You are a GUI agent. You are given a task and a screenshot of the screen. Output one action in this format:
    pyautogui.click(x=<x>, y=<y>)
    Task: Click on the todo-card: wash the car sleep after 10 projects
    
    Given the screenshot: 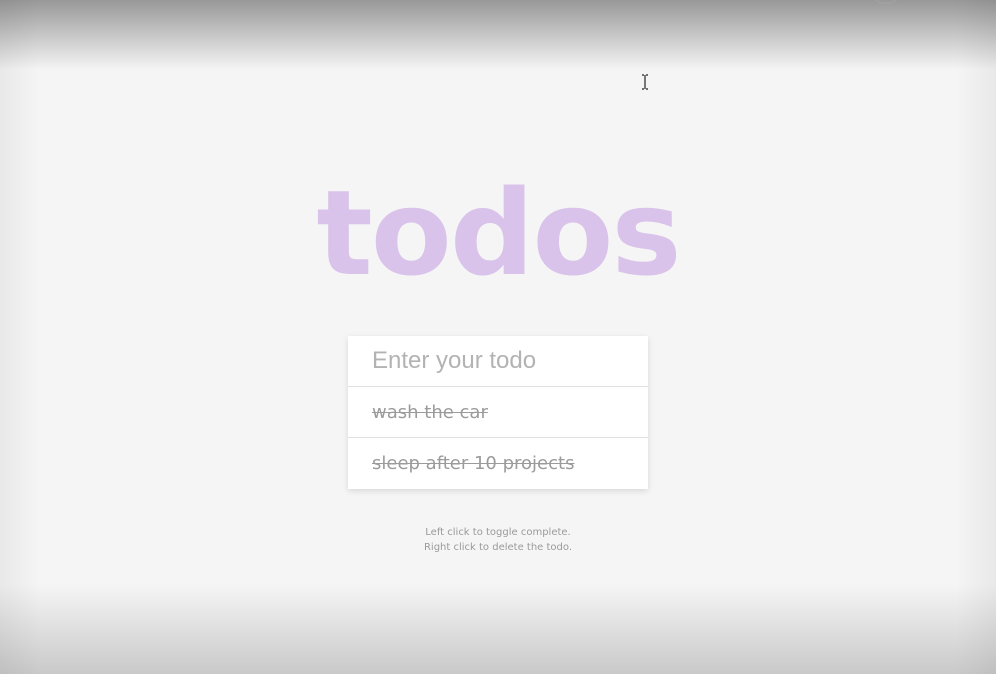 What is the action you would take?
    pyautogui.click(x=498, y=412)
    